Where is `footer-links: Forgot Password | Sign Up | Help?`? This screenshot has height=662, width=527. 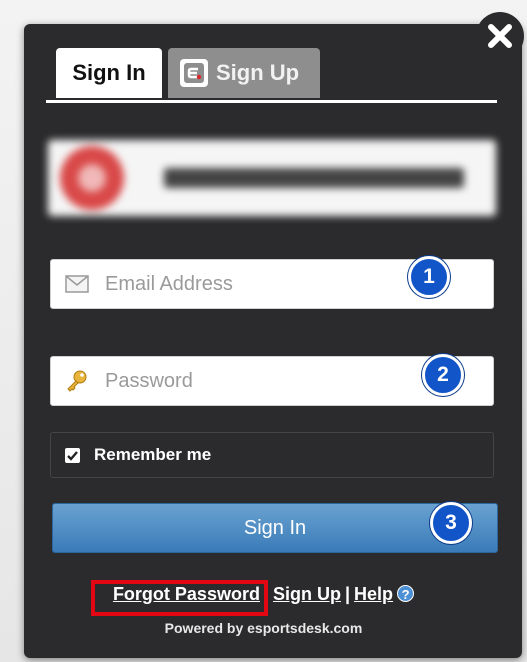 footer-links: Forgot Password | Sign Up | Help? is located at coordinates (263, 594).